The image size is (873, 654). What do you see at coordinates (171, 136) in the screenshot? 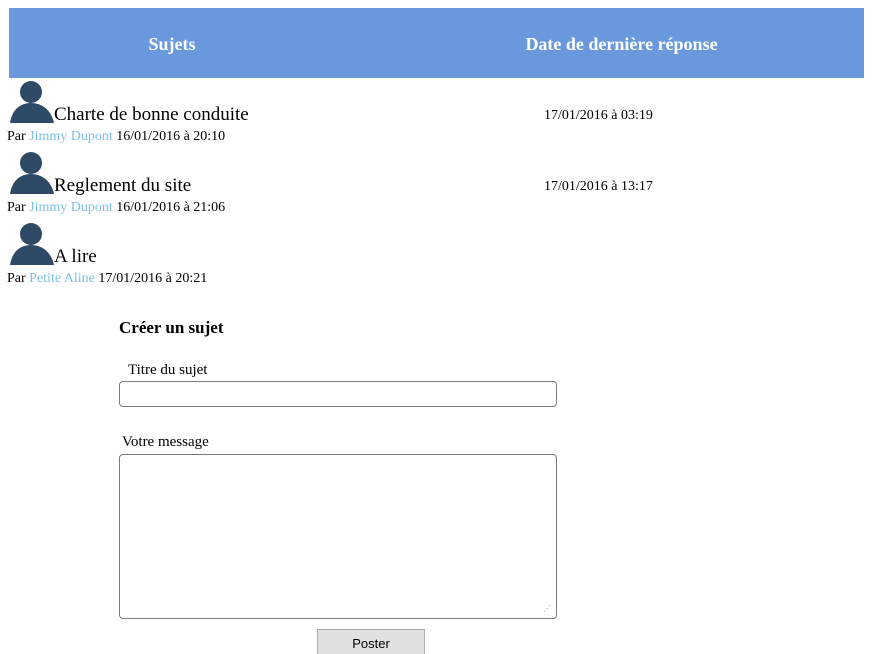
I see `created-date: 16/01/2016 à 20:10` at bounding box center [171, 136].